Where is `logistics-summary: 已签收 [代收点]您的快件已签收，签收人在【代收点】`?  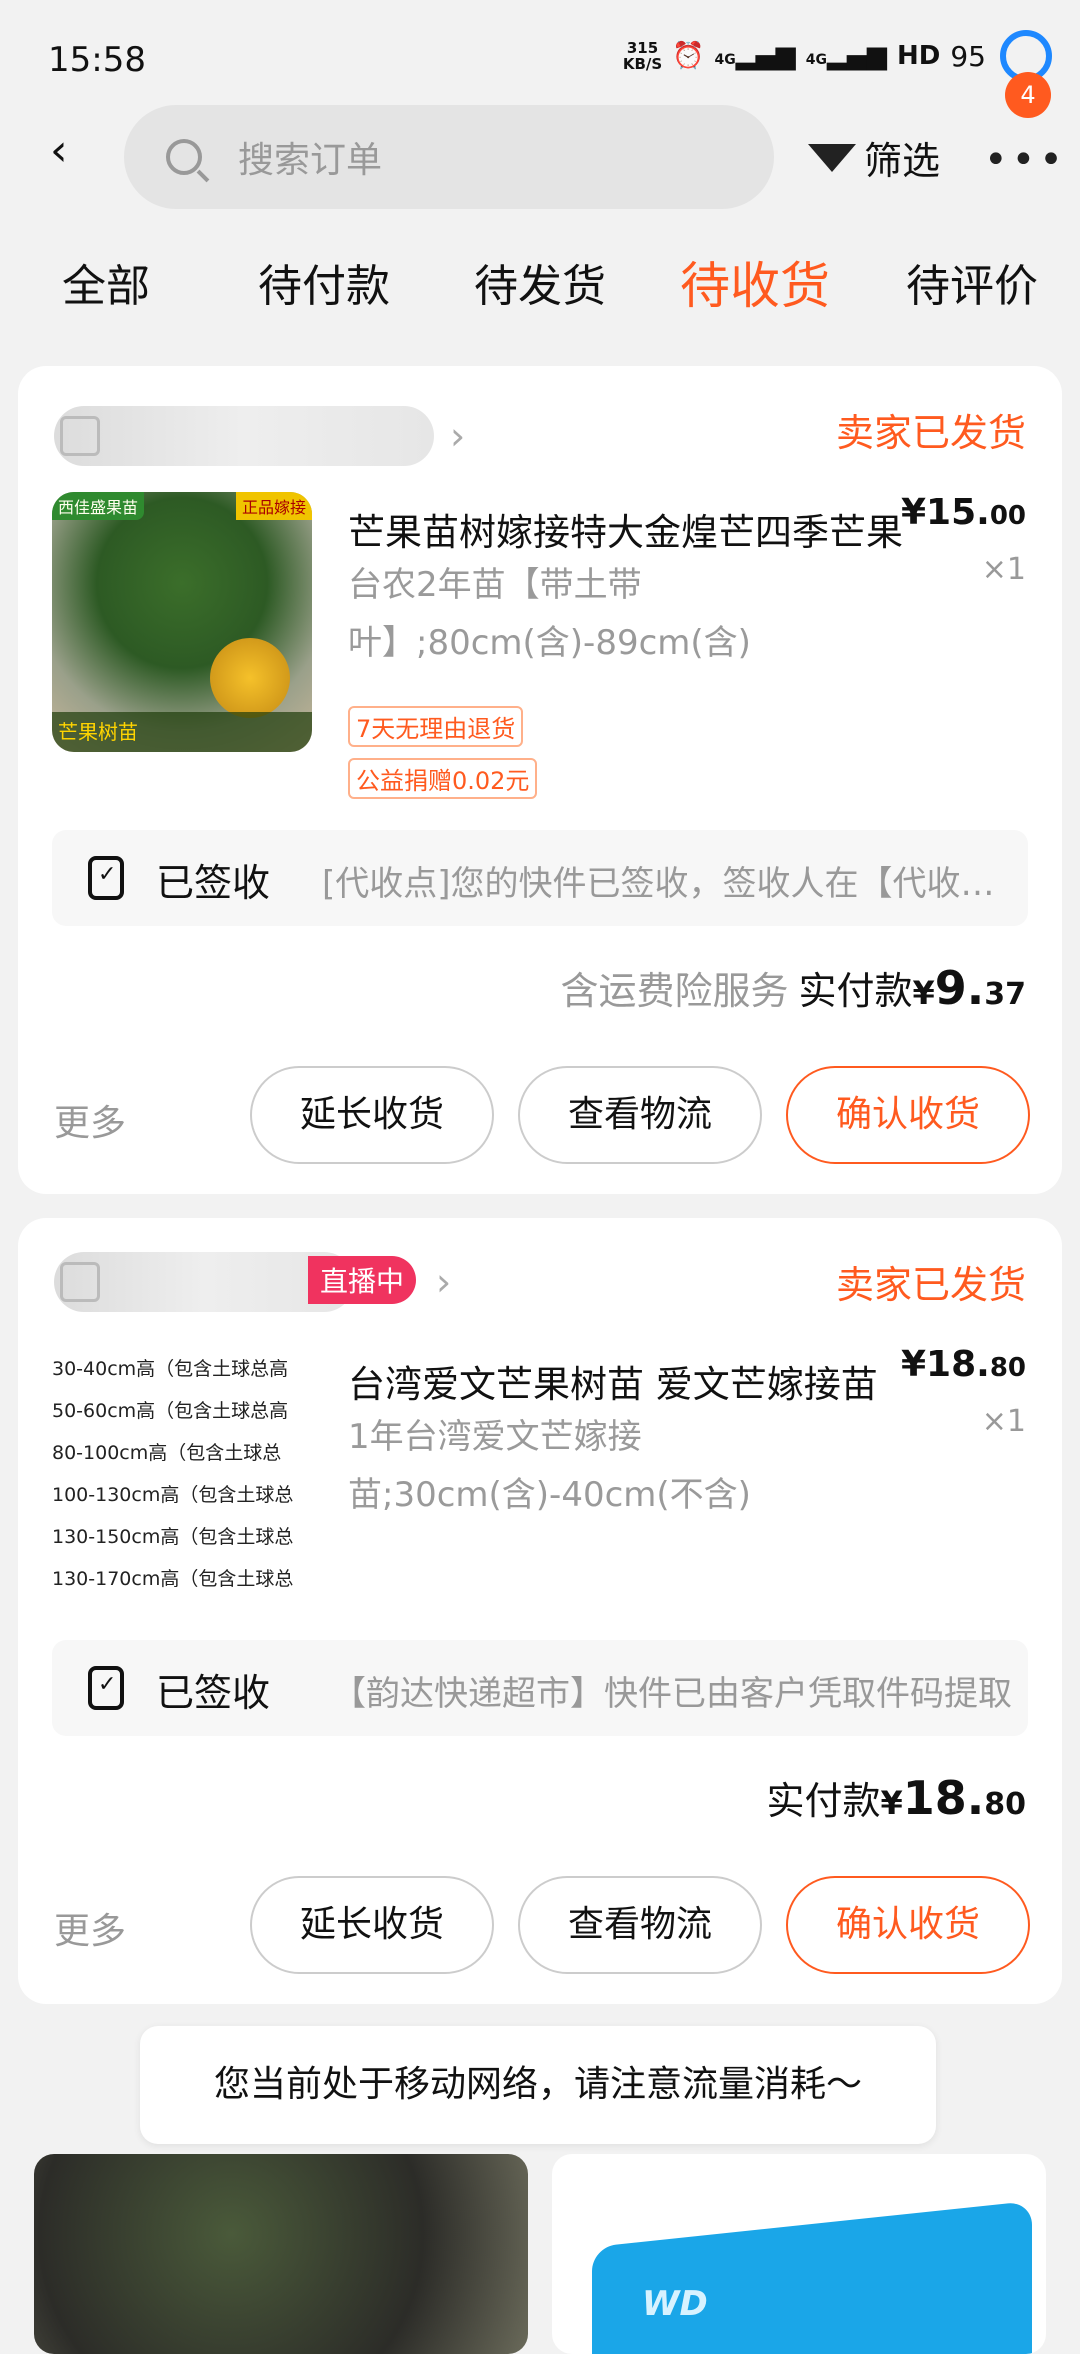 logistics-summary: 已签收 [代收点]您的快件已签收，签收人在【代收点】 is located at coordinates (540, 878).